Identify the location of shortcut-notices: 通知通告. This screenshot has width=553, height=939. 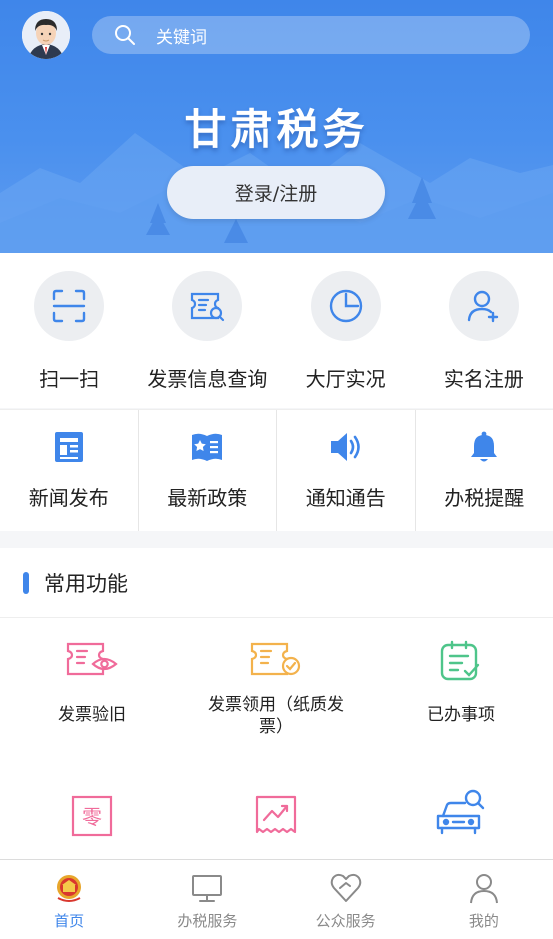
(346, 470).